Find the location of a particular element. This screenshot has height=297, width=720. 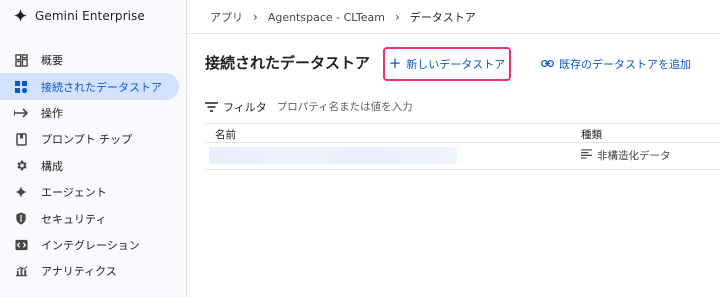

sidebar-item-analytics: アナリティクス is located at coordinates (89, 271).